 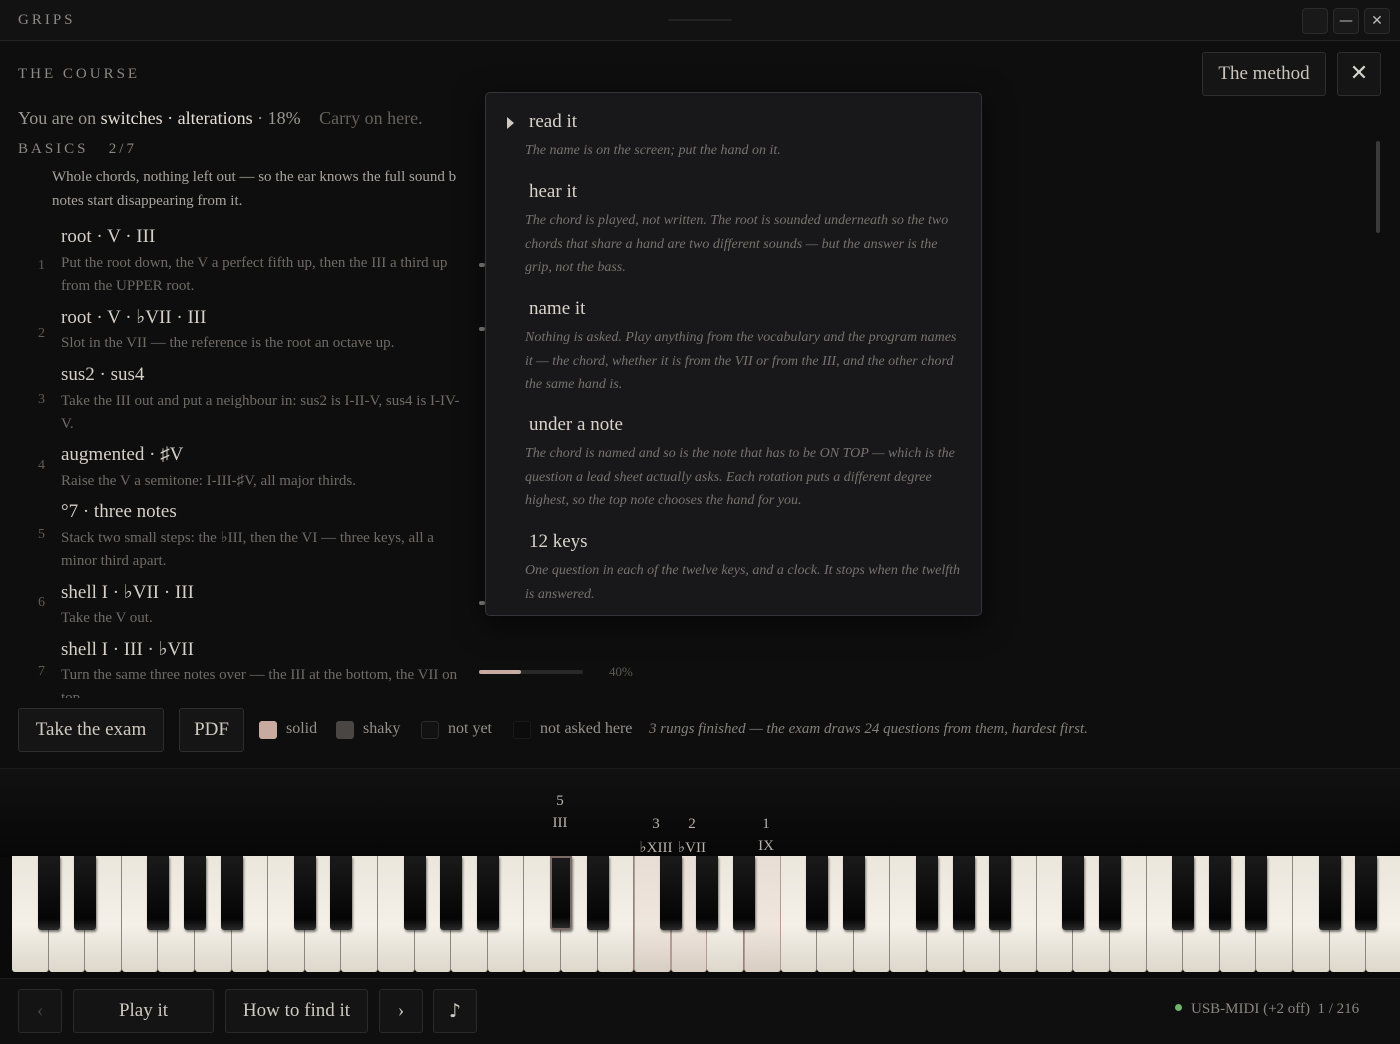 I want to click on previous-button: ‹, so click(x=40, y=1011).